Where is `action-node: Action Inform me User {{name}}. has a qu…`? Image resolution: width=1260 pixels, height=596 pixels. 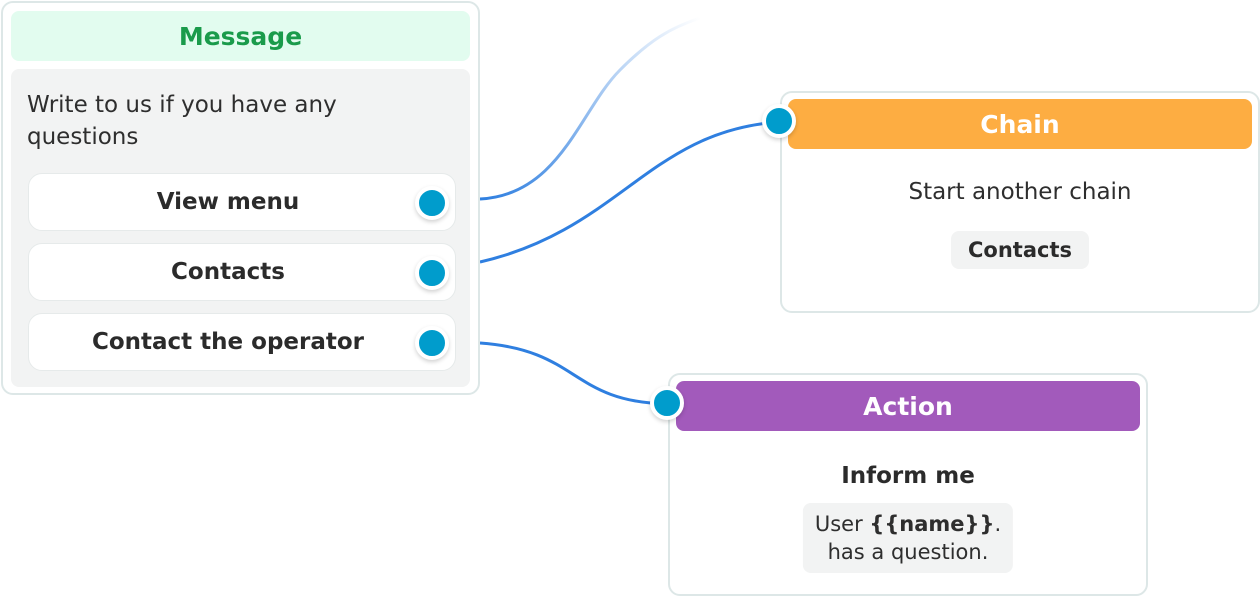
action-node: Action Inform me User {{name}}. has a qu… is located at coordinates (908, 484).